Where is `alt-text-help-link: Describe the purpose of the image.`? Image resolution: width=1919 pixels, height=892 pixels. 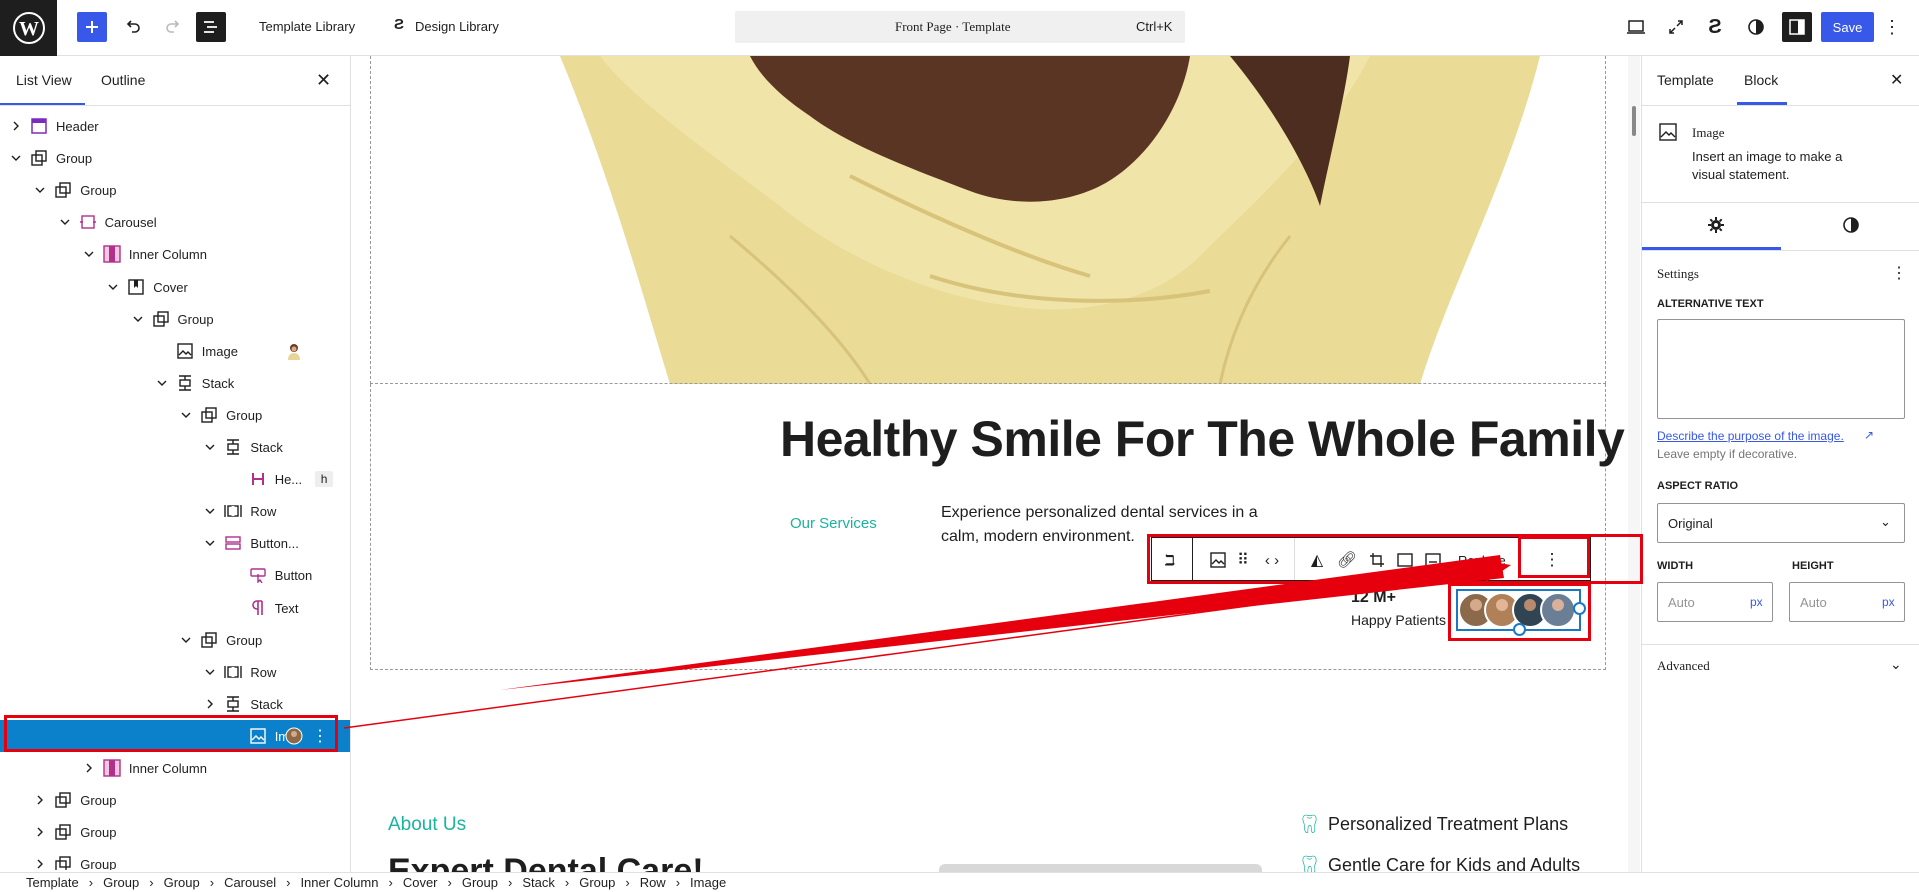 alt-text-help-link: Describe the purpose of the image. is located at coordinates (1750, 436).